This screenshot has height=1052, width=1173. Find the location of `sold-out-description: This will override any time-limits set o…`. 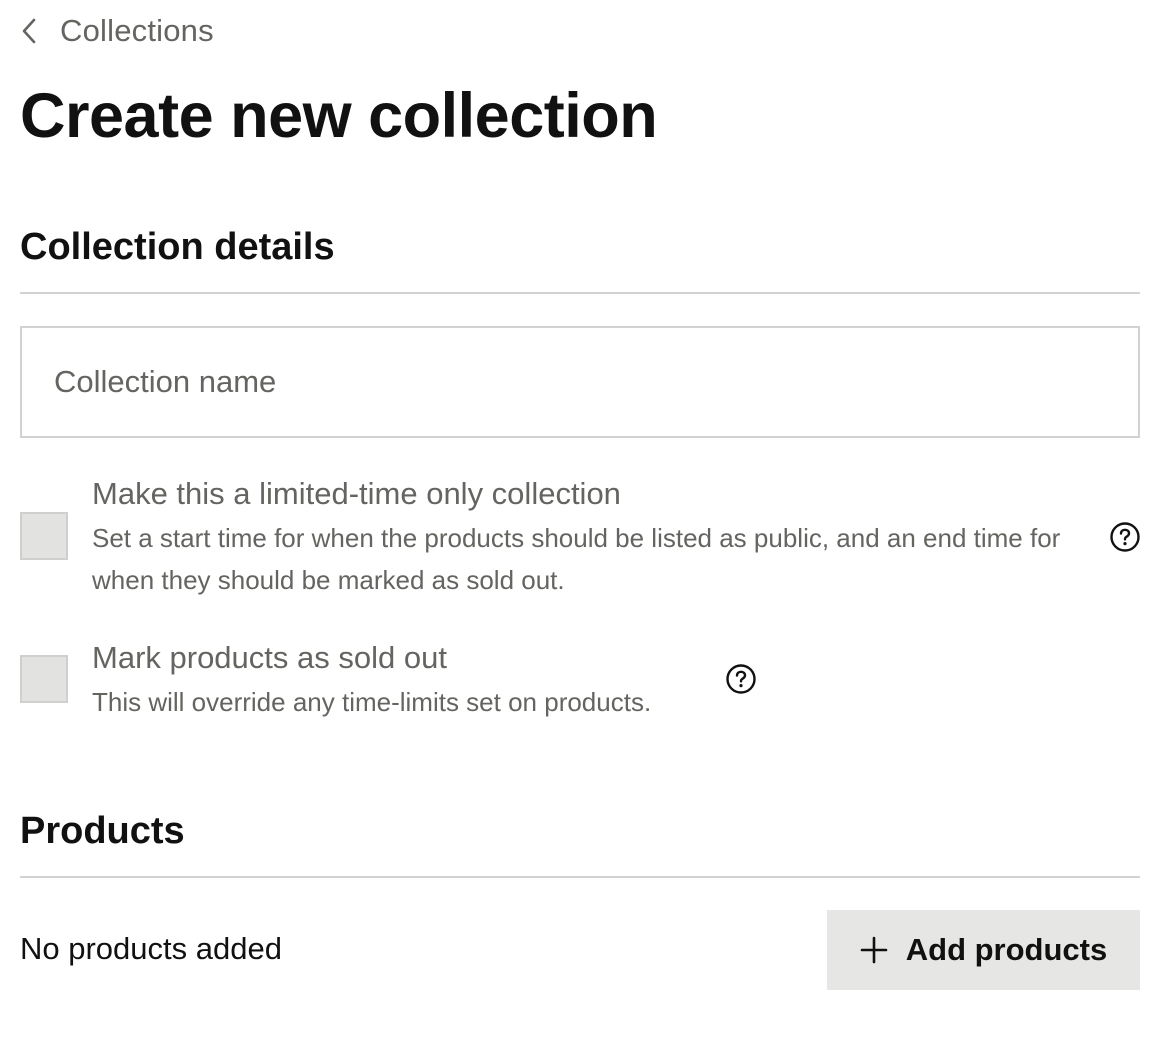

sold-out-description: This will override any time-limits set o… is located at coordinates (372, 702).